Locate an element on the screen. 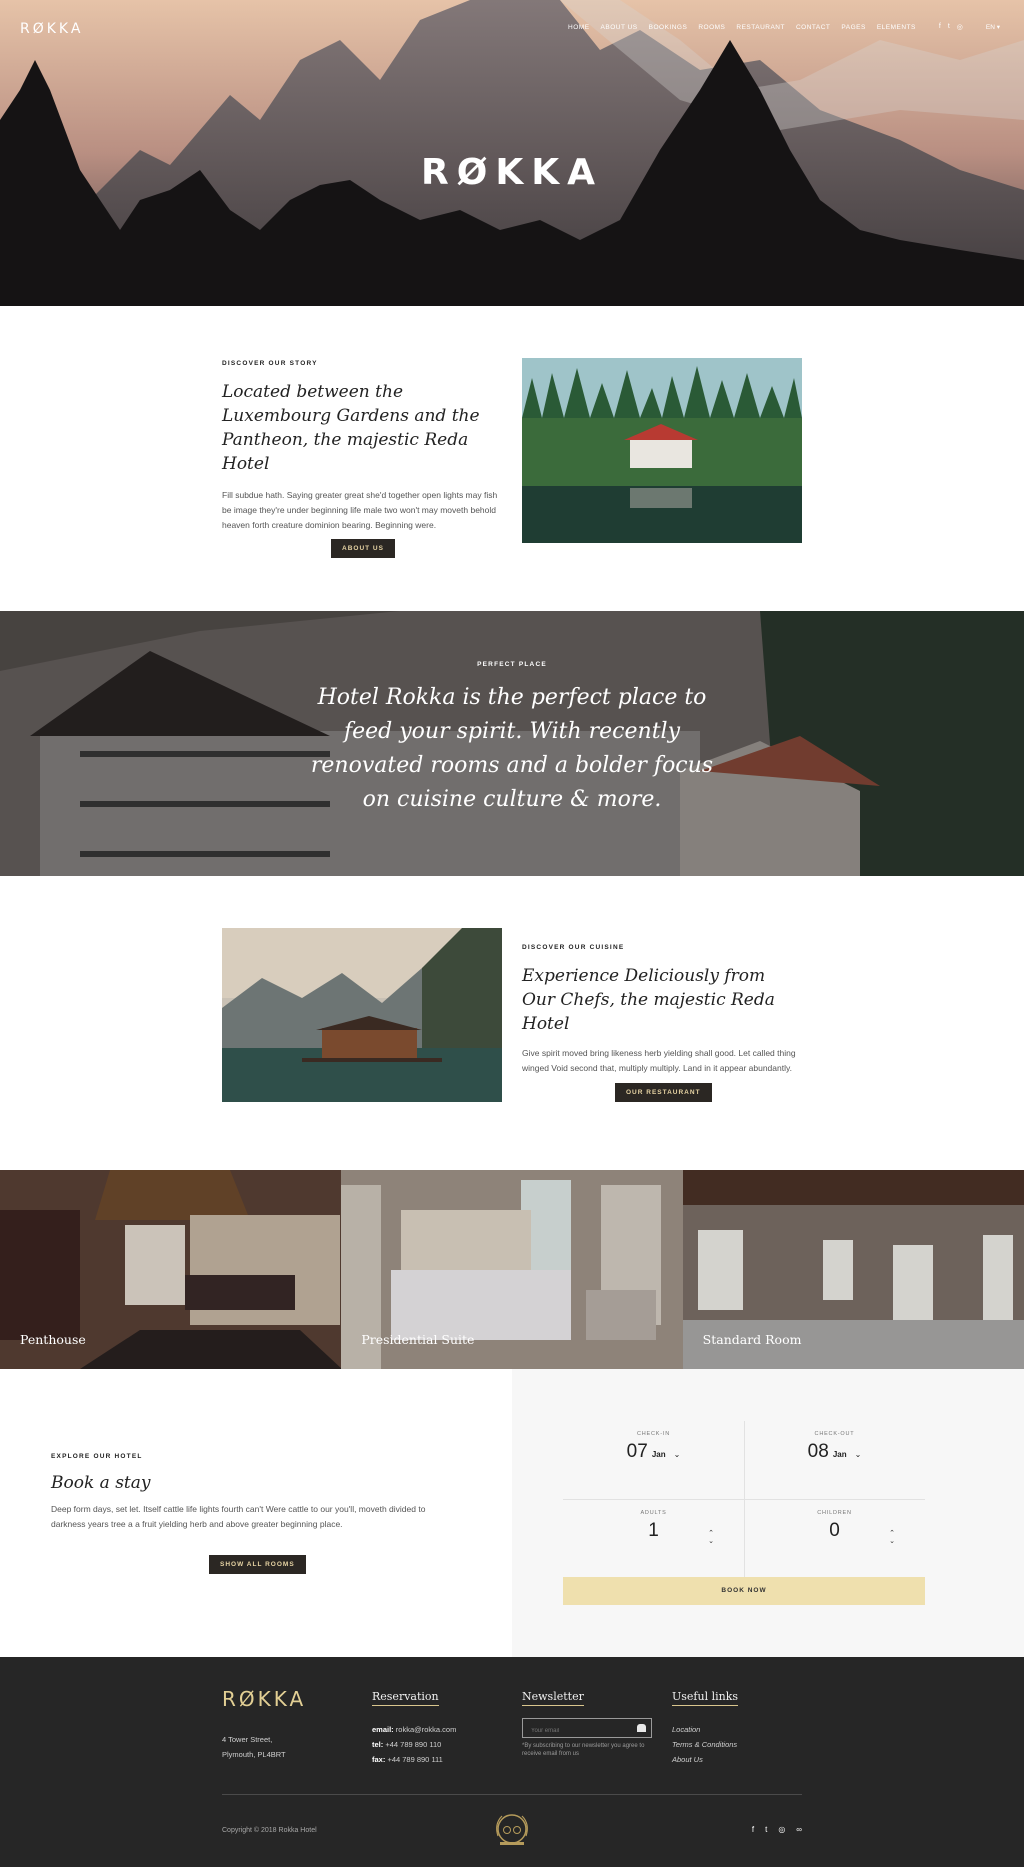 This screenshot has width=1024, height=1867. link-terms: Terms & Conditions is located at coordinates (705, 1744).